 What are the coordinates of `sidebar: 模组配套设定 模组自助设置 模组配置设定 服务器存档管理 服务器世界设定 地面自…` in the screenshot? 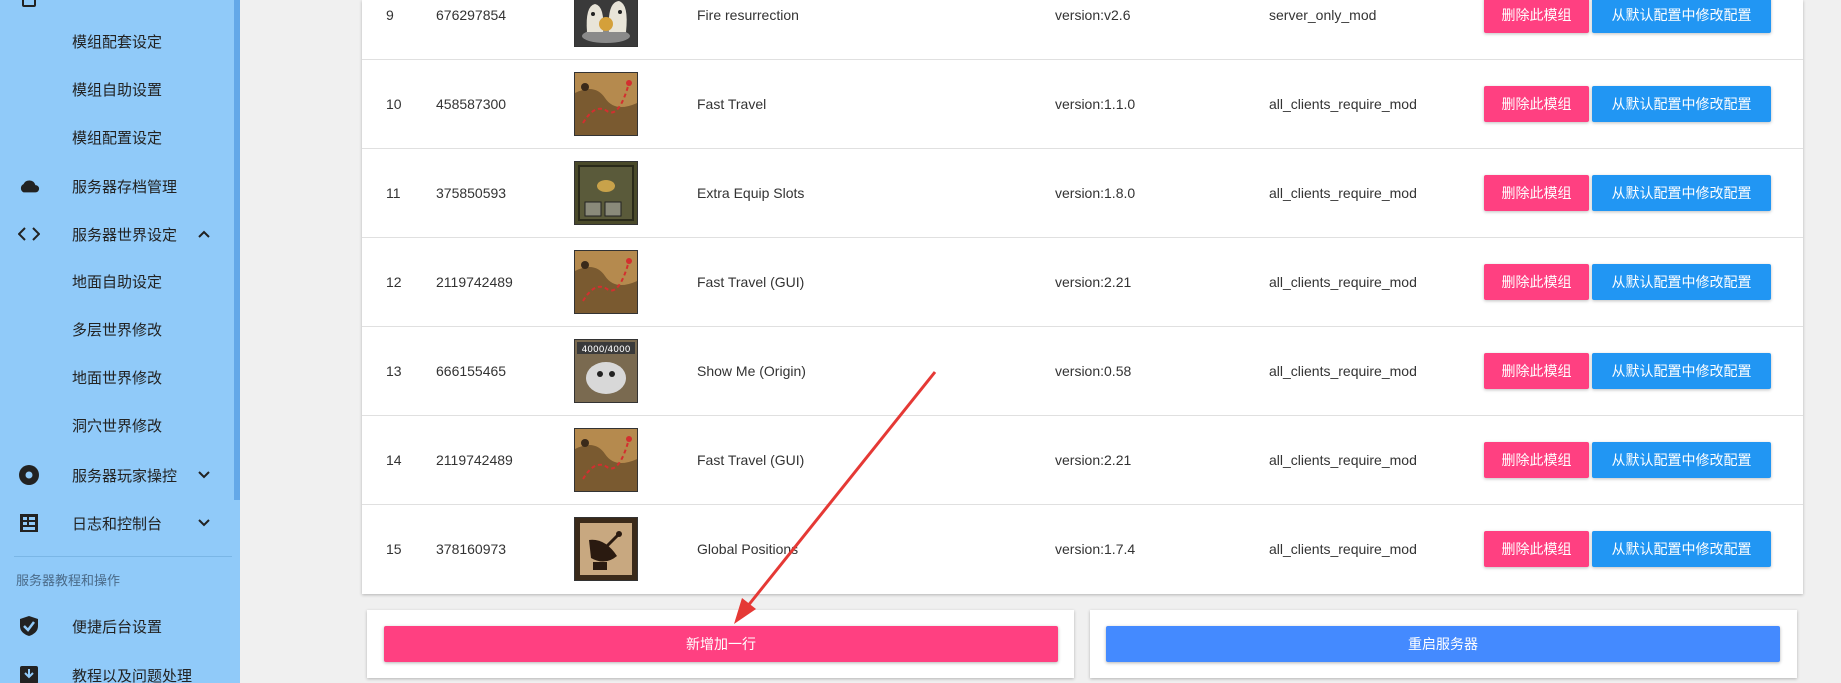 It's located at (120, 341).